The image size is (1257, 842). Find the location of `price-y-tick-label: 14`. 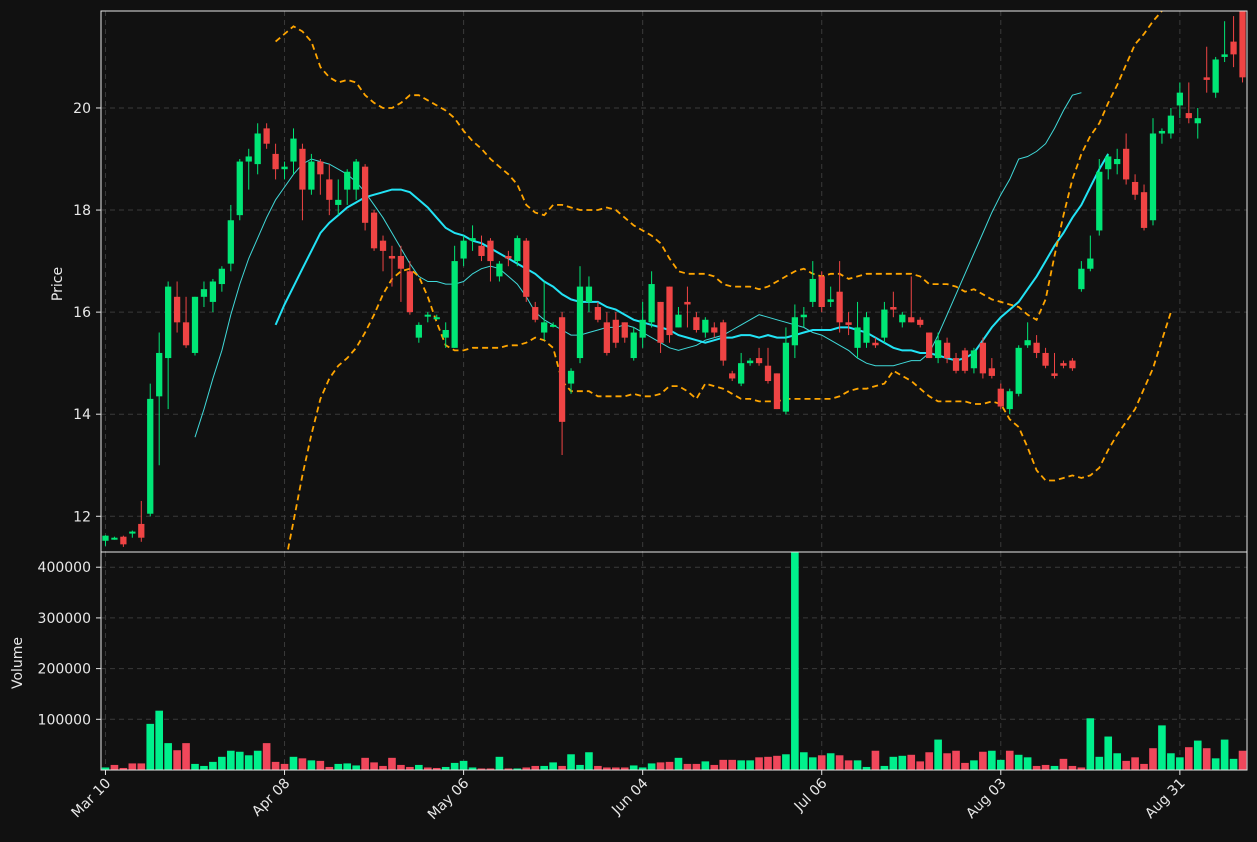

price-y-tick-label: 14 is located at coordinates (82, 415).